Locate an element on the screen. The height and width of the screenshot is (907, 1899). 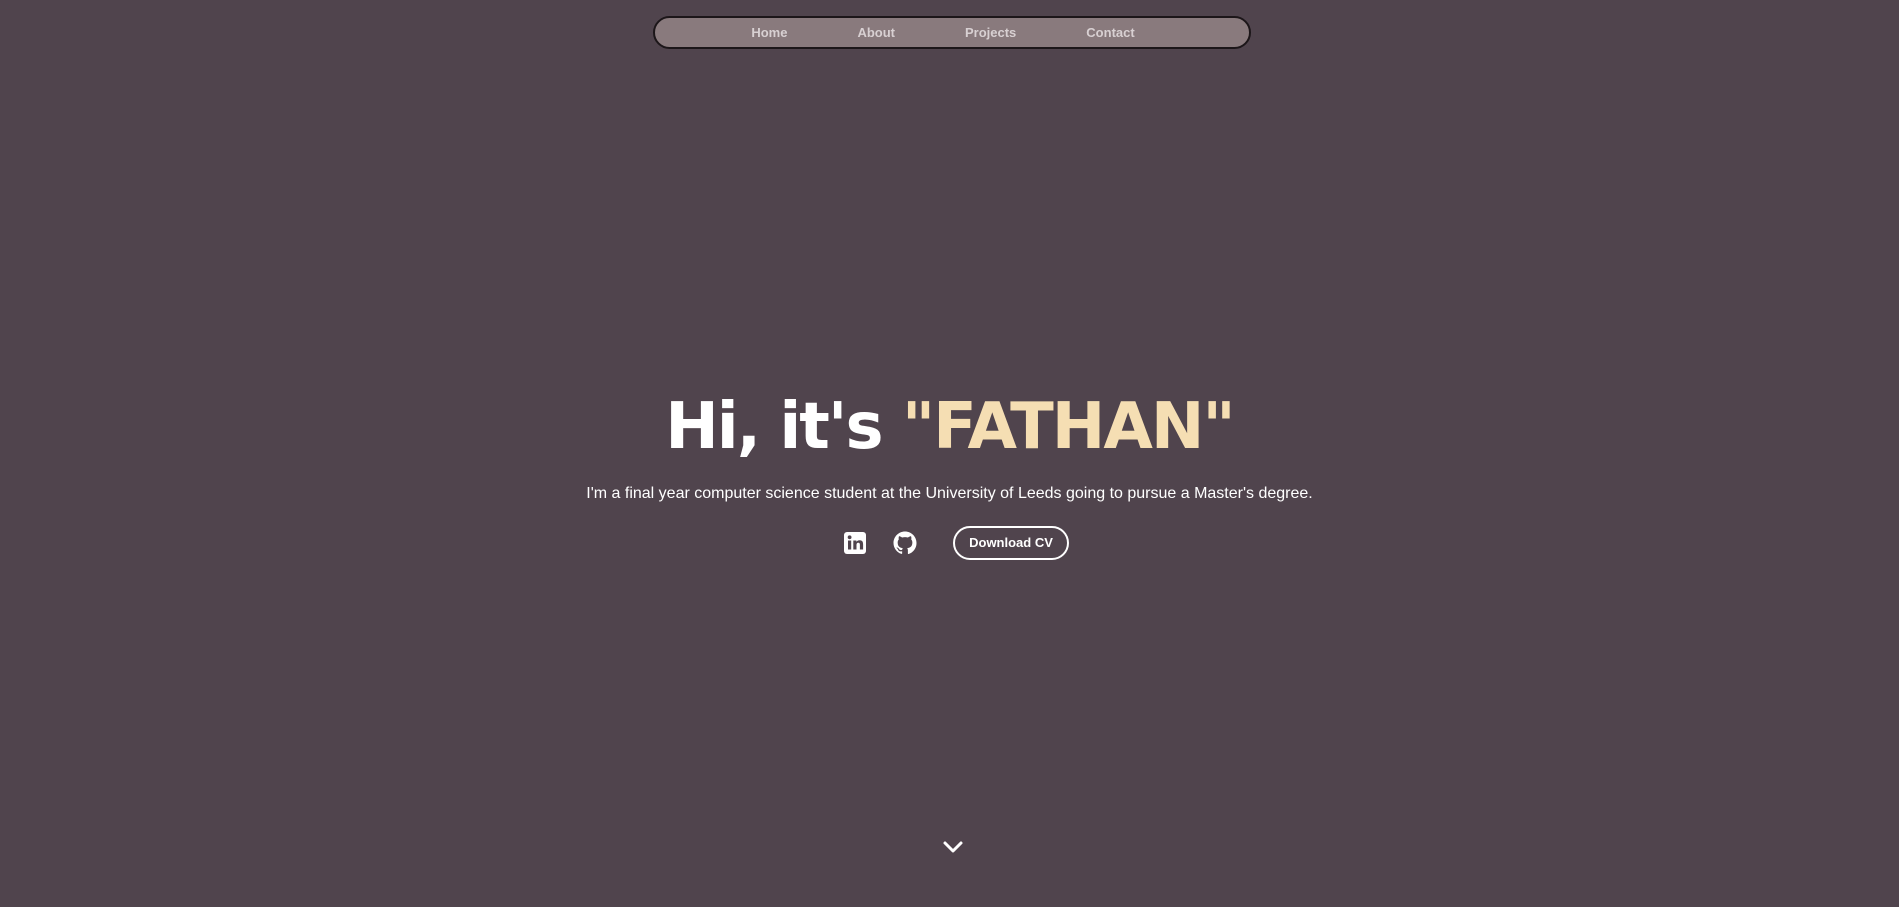
hero-greeting: Hi, it's is located at coordinates (783, 427).